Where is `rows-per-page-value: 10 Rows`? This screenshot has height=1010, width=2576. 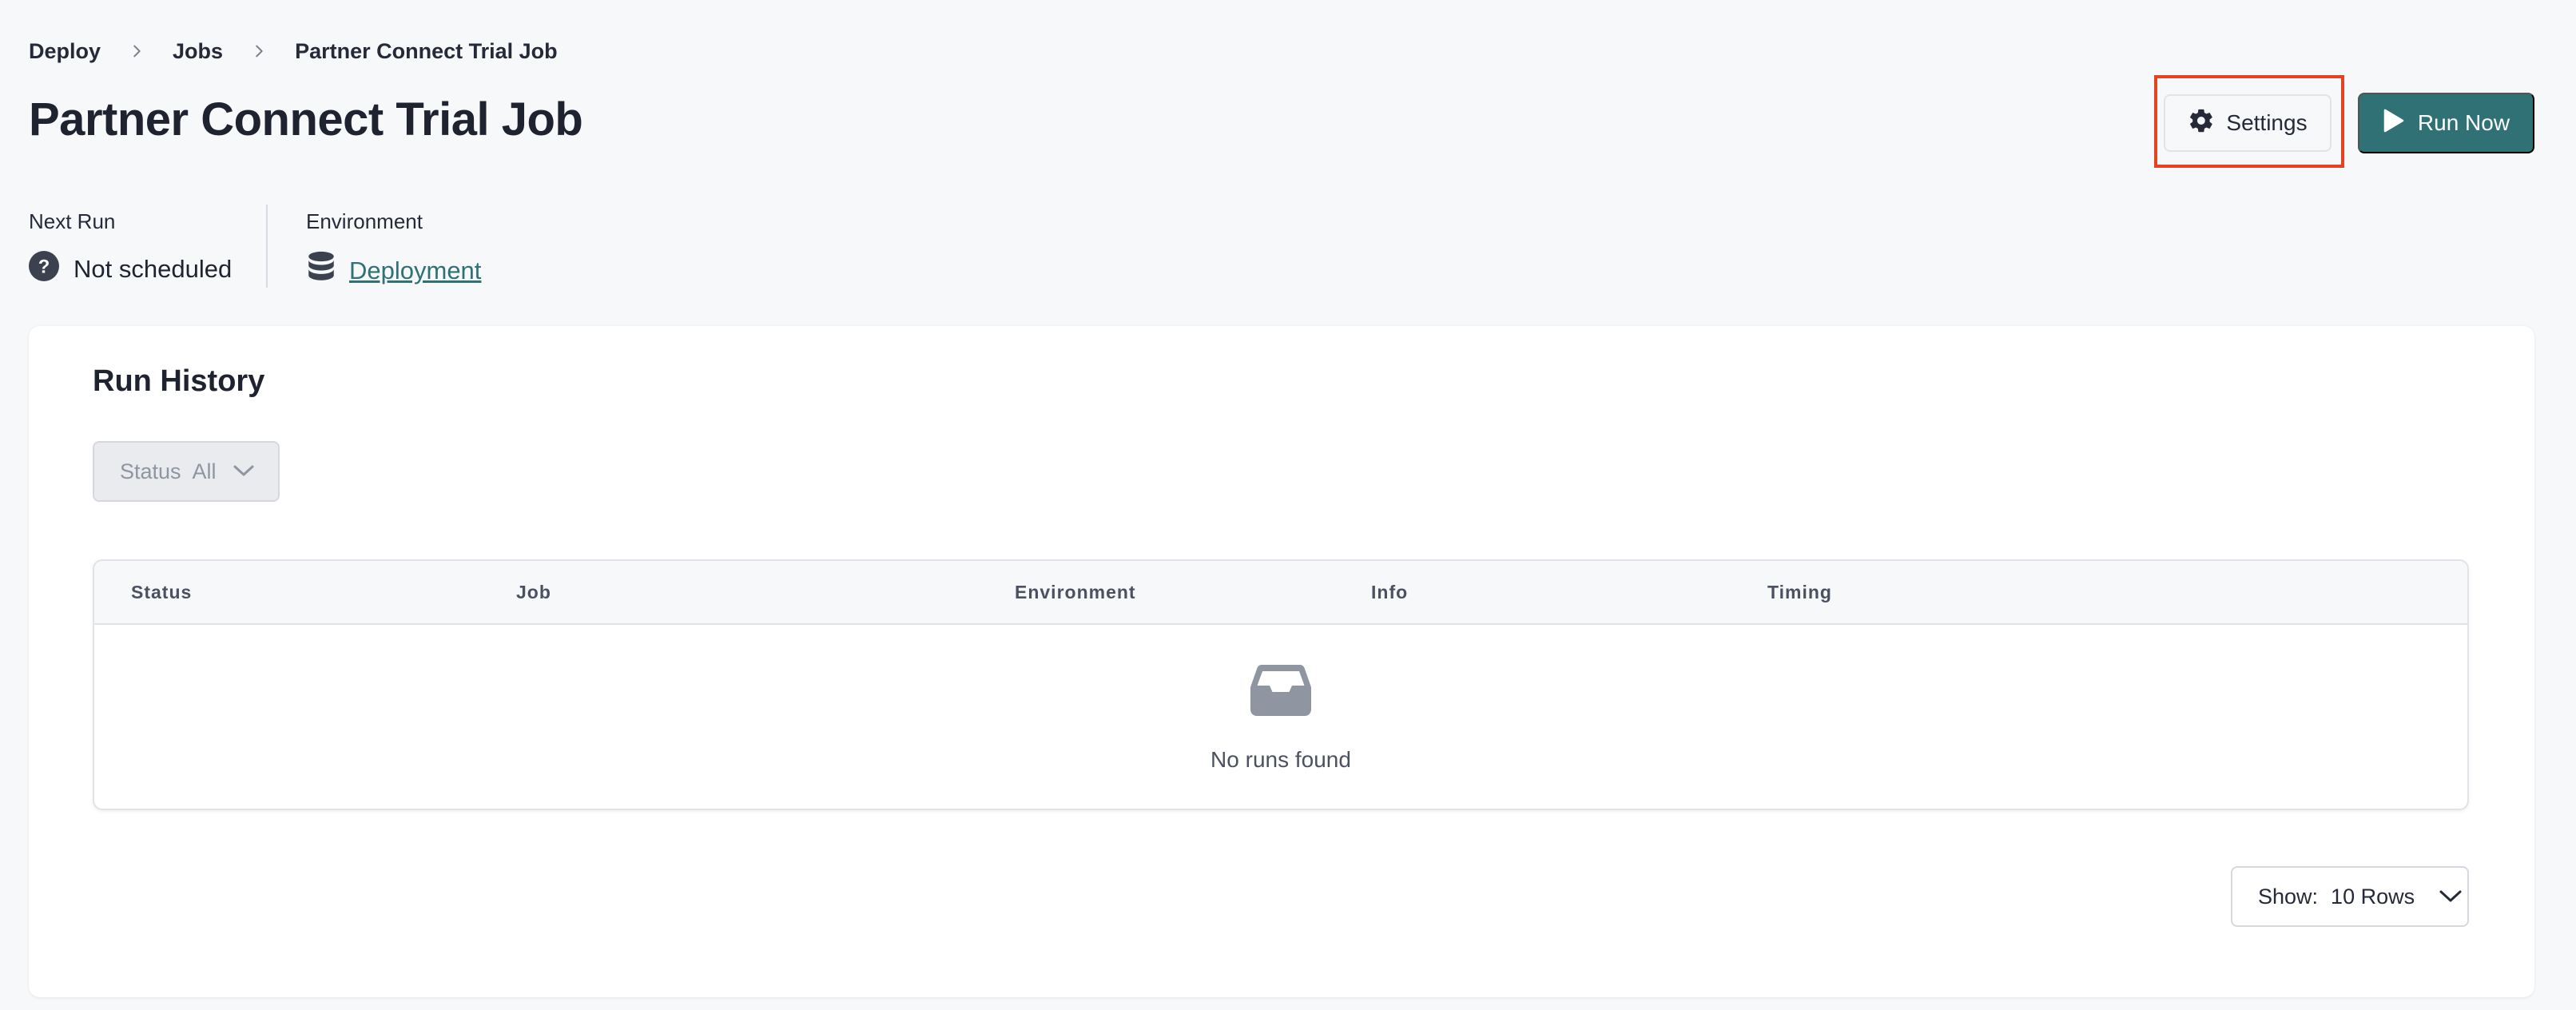
rows-per-page-value: 10 Rows is located at coordinates (2373, 897).